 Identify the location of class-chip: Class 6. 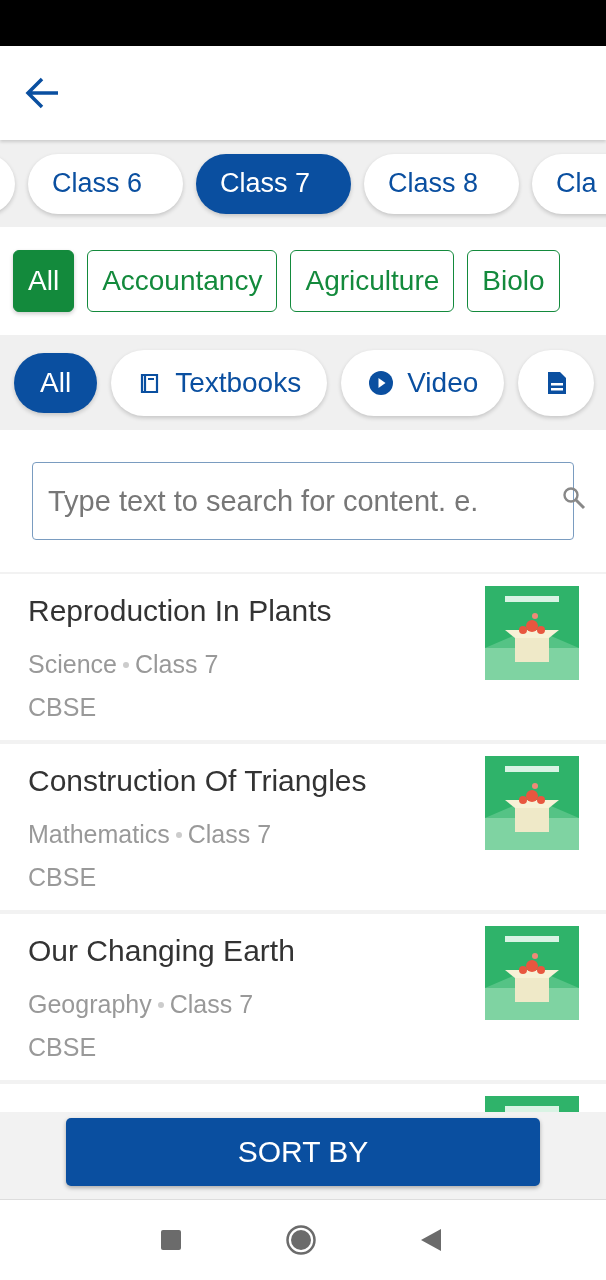
(105, 183).